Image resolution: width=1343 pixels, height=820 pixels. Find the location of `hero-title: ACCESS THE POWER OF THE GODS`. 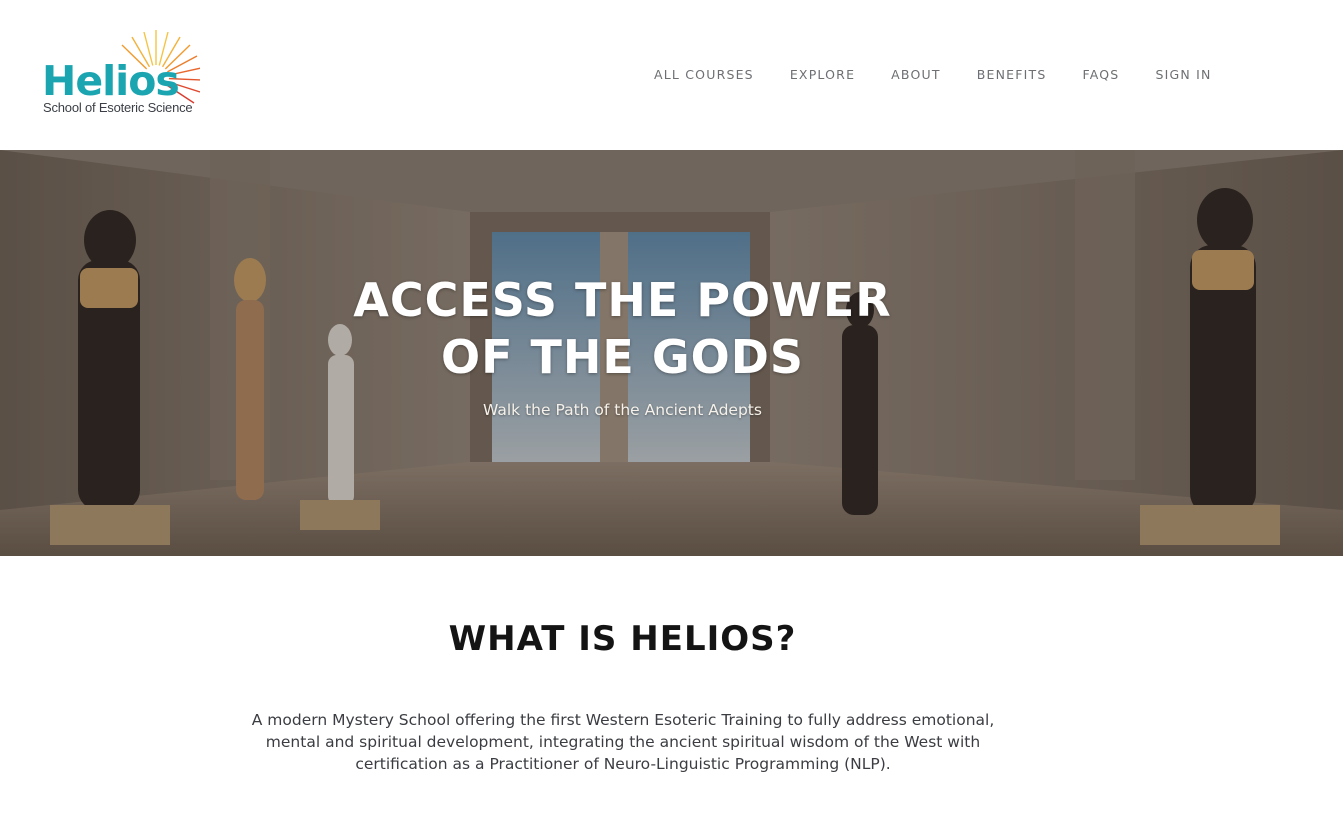

hero-title: ACCESS THE POWER OF THE GODS is located at coordinates (622, 329).